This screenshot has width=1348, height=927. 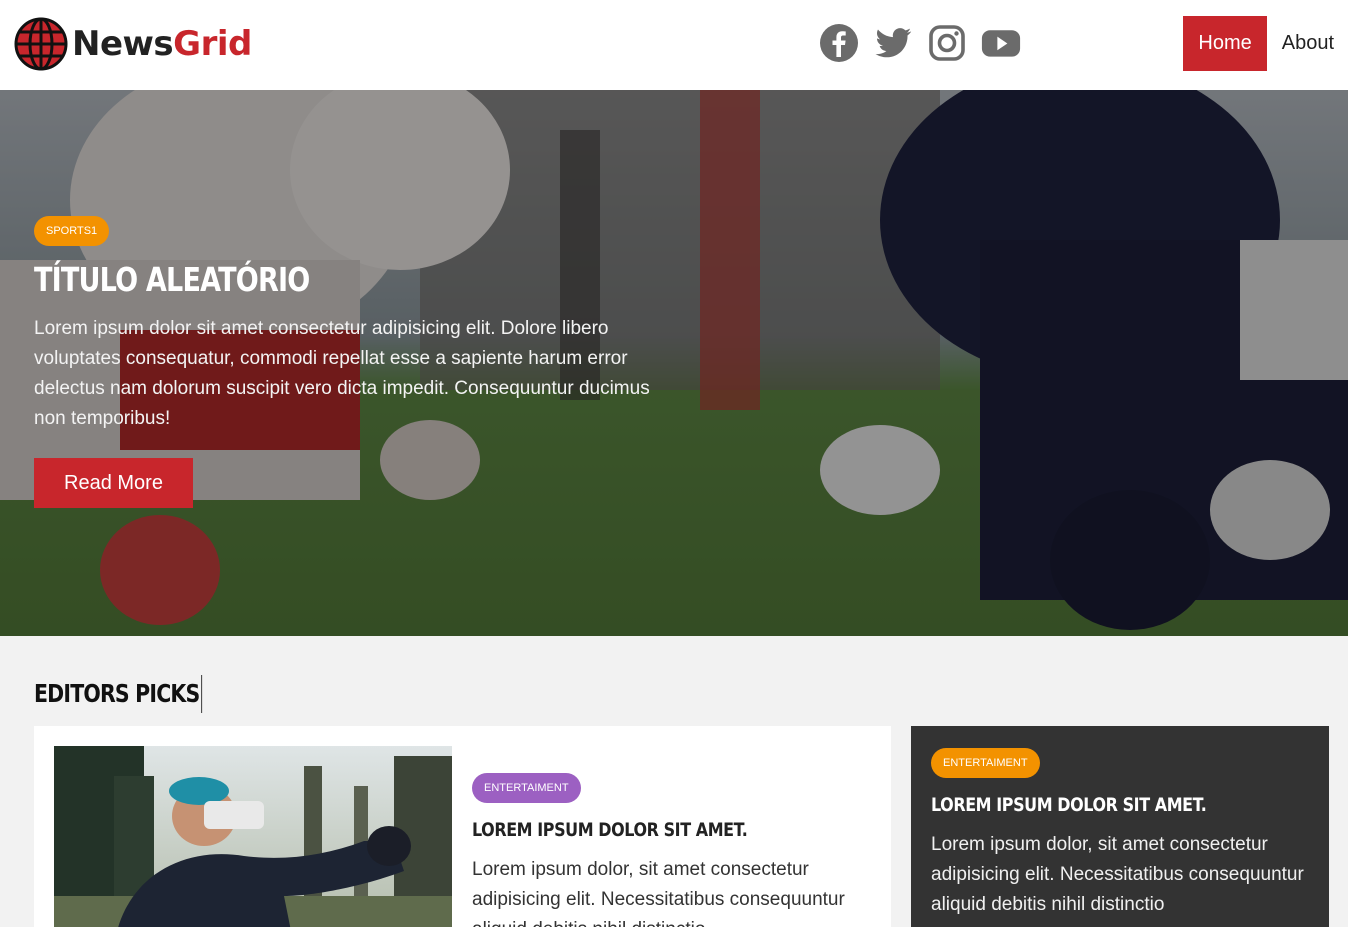 What do you see at coordinates (1090, 805) in the screenshot?
I see `card-side-title: Lorem ipsum dolor sit amet.` at bounding box center [1090, 805].